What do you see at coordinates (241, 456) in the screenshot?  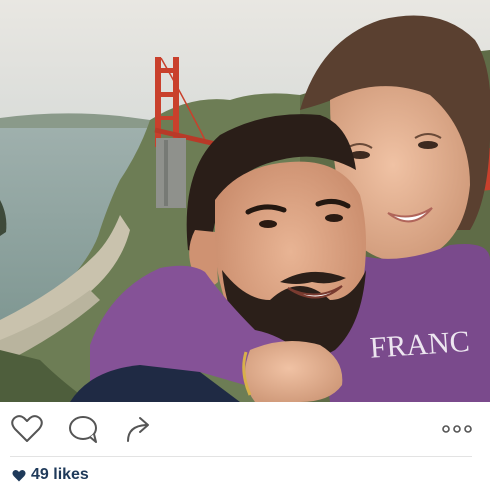 I see `divider` at bounding box center [241, 456].